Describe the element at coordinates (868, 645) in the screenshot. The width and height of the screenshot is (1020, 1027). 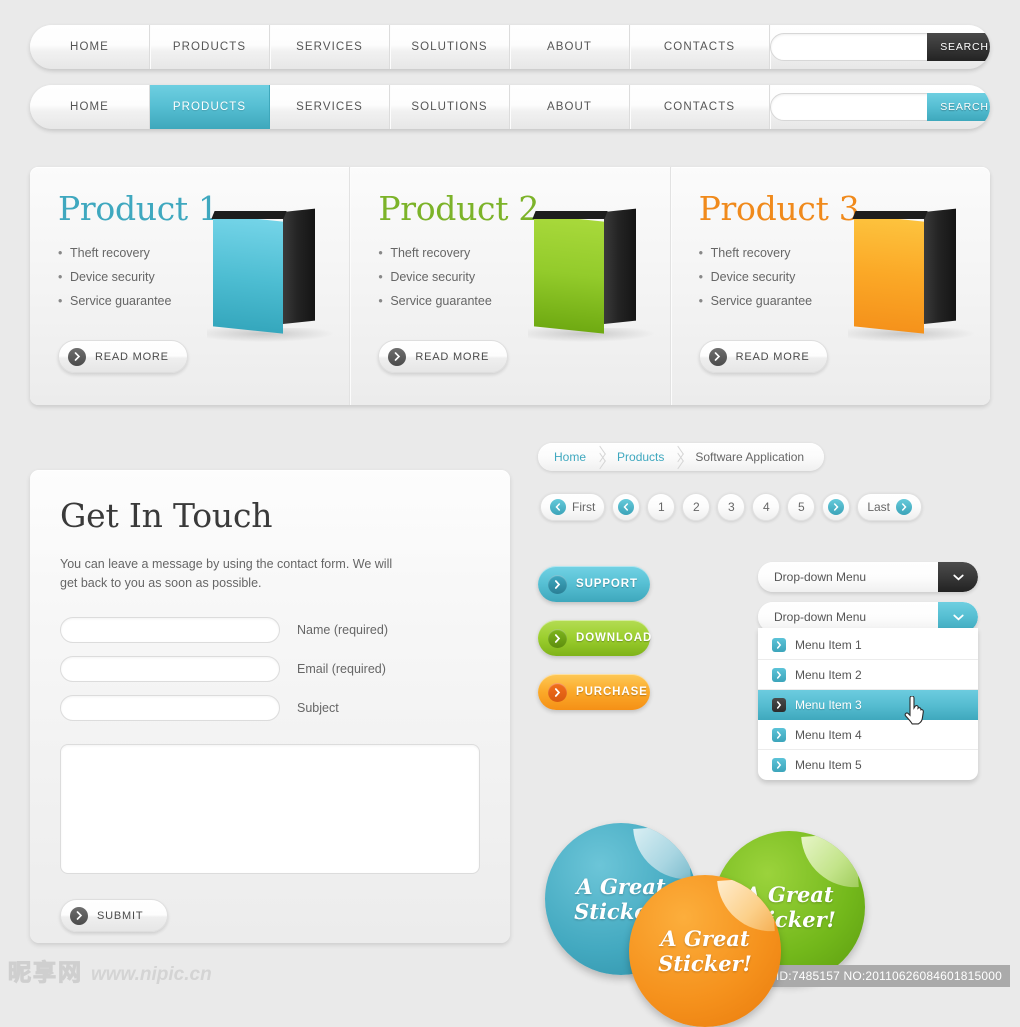
I see `dropdown-item-1: Menu Item 1` at that location.